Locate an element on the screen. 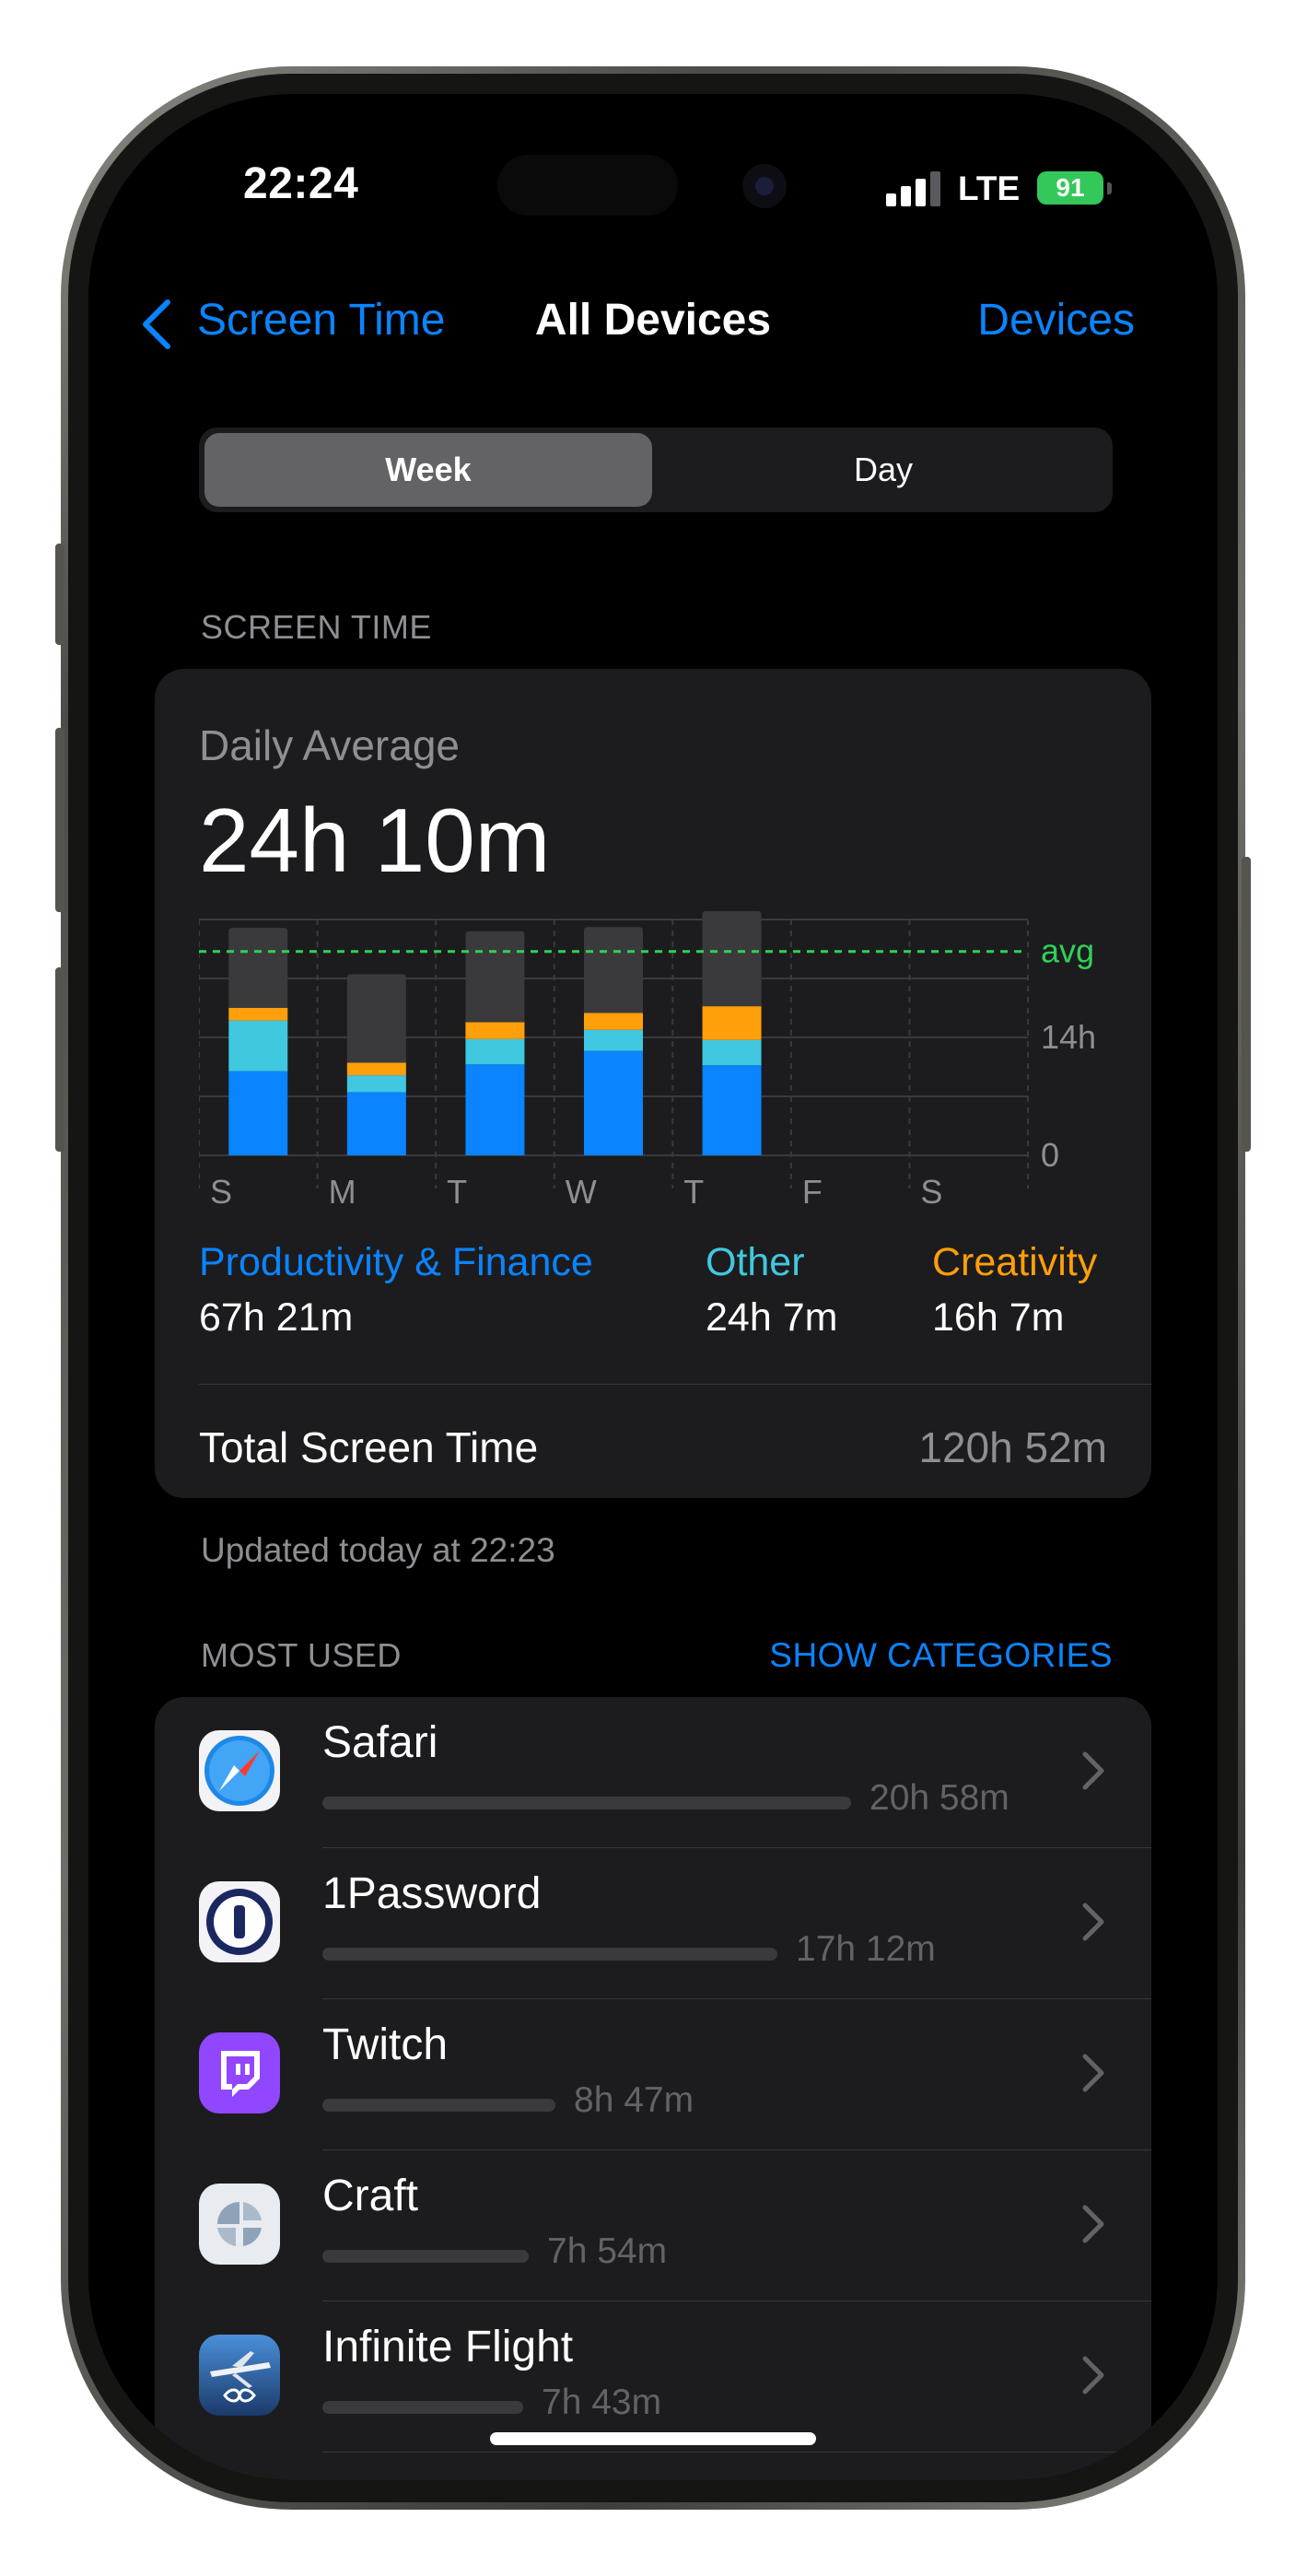  most-used-section-label: MOST USED is located at coordinates (301, 1655).